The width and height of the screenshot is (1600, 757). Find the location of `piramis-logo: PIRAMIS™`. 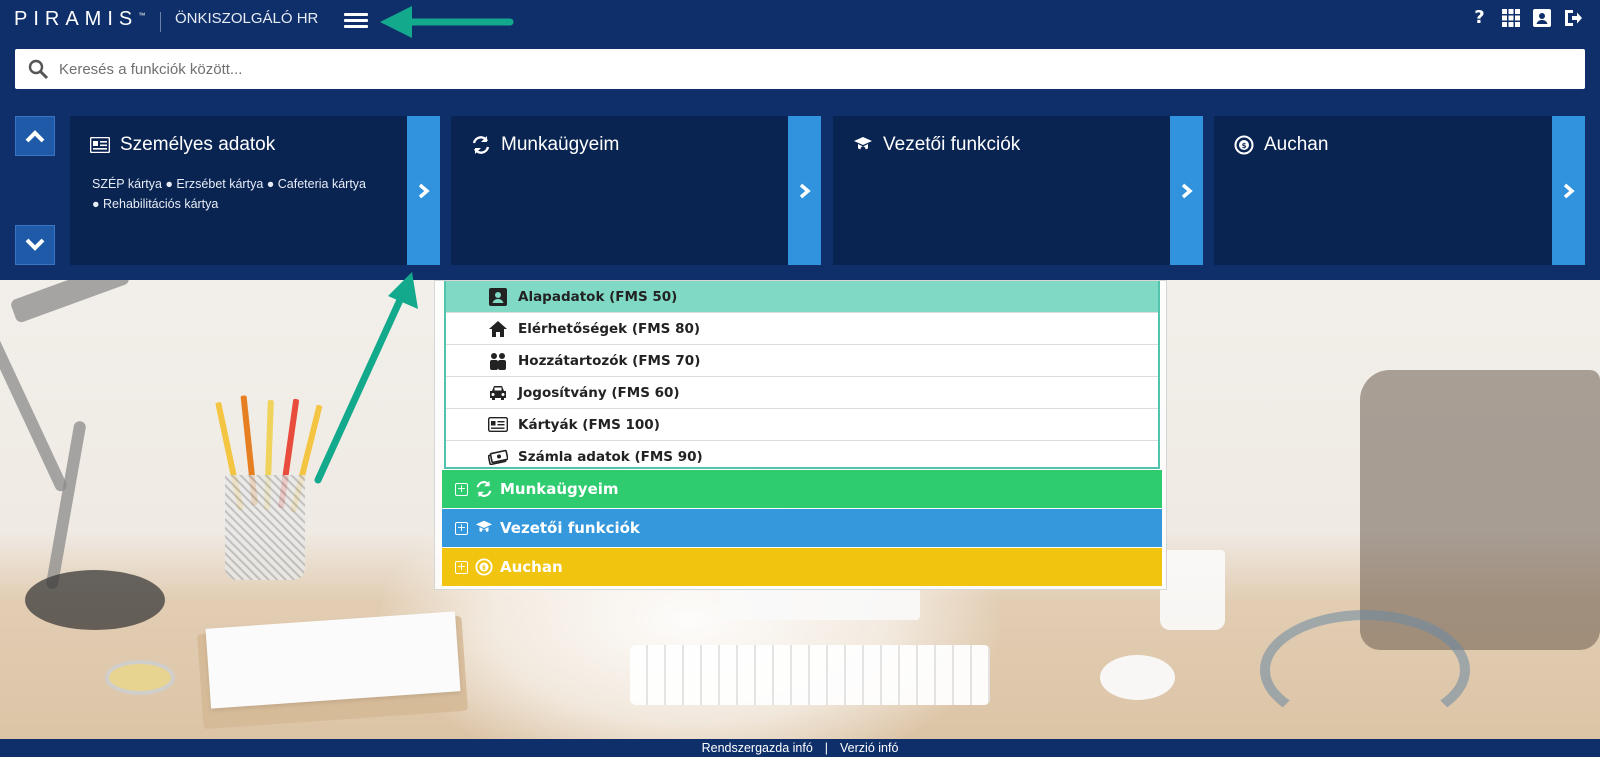

piramis-logo: PIRAMIS™ is located at coordinates (79, 19).